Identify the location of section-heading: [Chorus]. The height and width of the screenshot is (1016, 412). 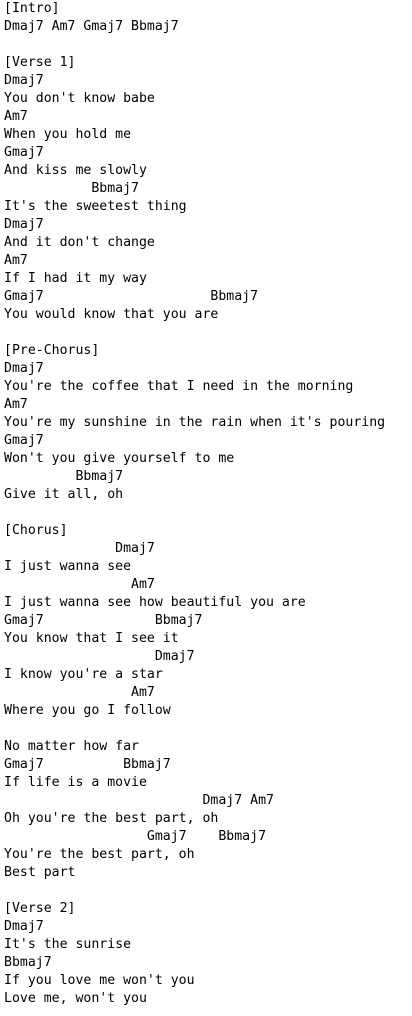
(36, 530).